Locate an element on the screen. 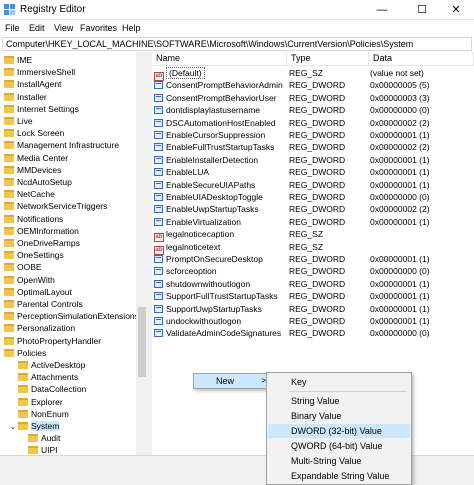  tree-item: IME is located at coordinates (18, 60).